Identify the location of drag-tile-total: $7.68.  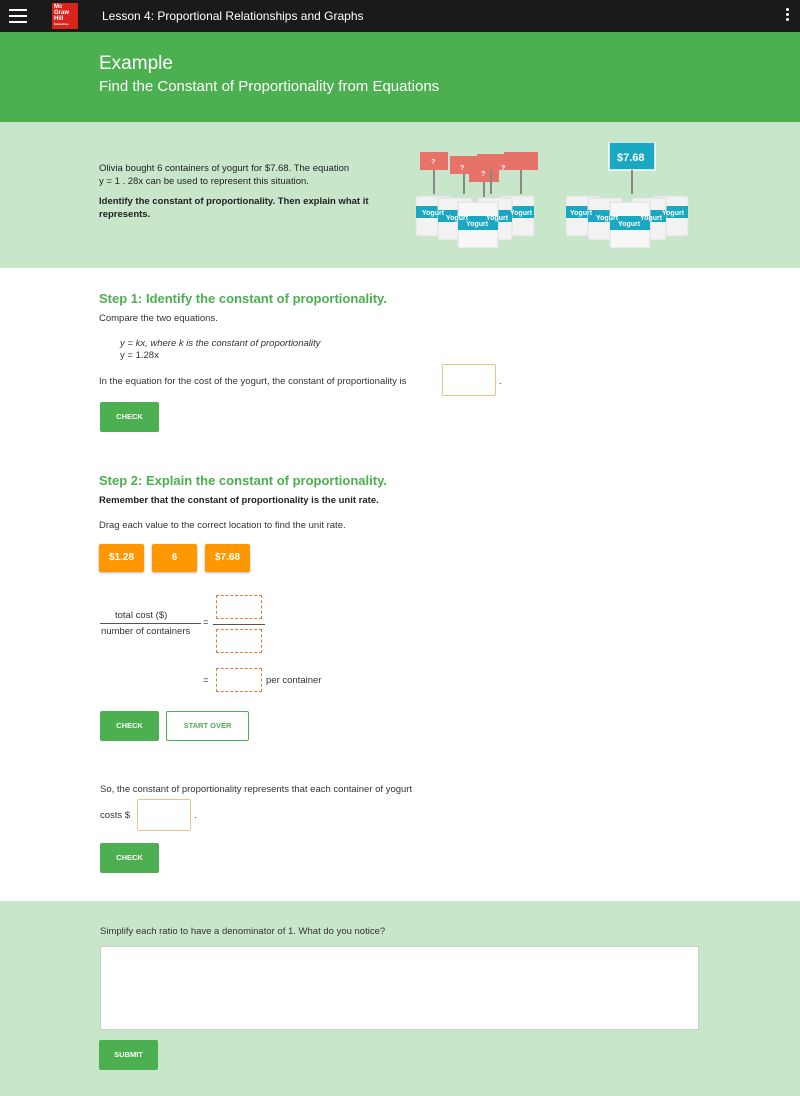
(227, 558).